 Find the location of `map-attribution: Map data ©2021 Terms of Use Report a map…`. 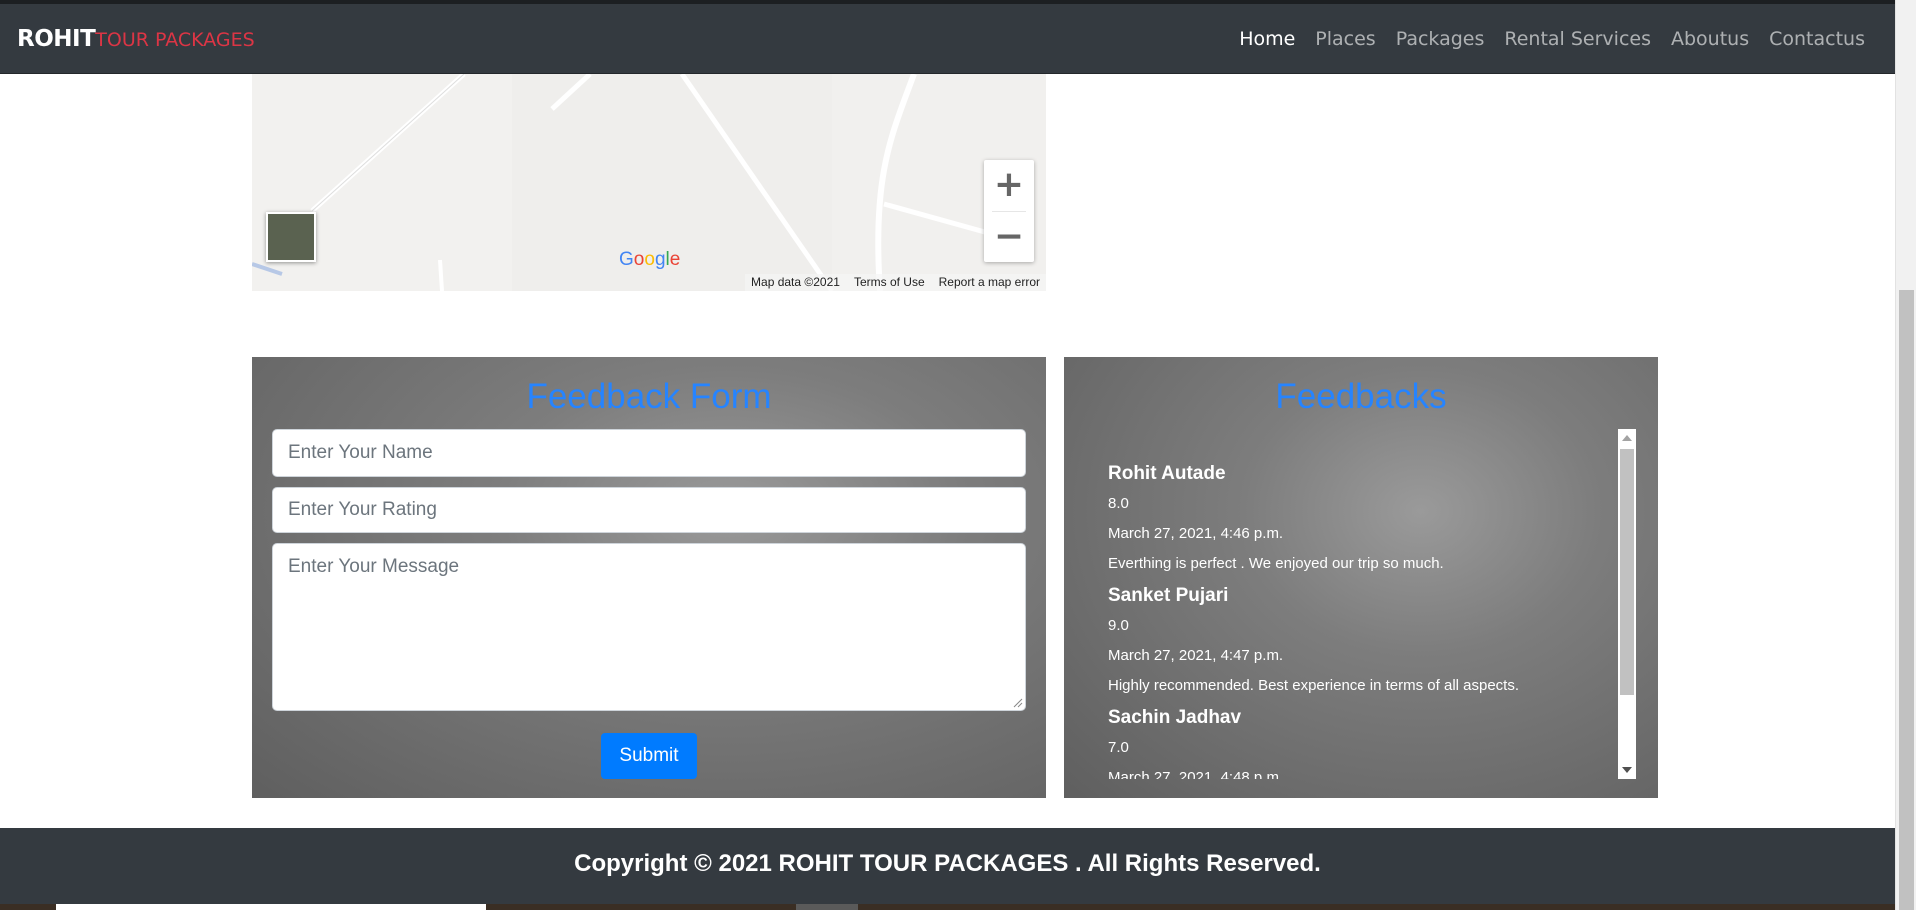

map-attribution: Map data ©2021 Terms of Use Report a map… is located at coordinates (895, 282).